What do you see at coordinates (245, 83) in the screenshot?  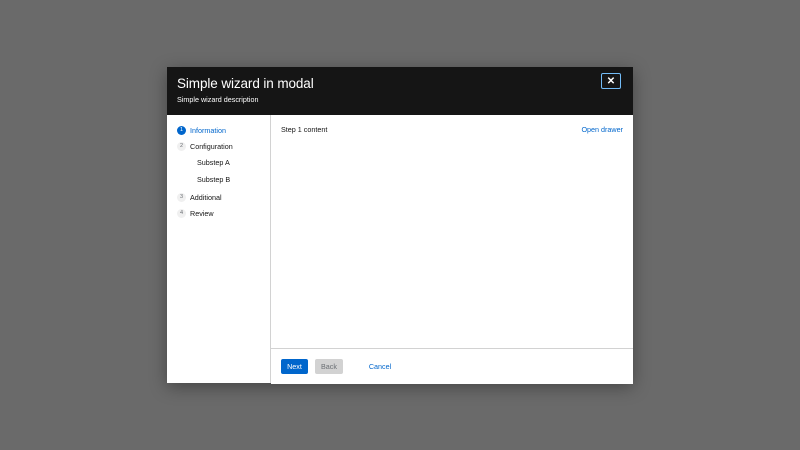 I see `modal-title: Simple wizard in modal` at bounding box center [245, 83].